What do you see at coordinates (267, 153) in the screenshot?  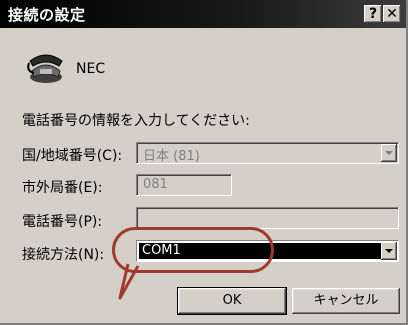 I see `country-select: 日本 (81)` at bounding box center [267, 153].